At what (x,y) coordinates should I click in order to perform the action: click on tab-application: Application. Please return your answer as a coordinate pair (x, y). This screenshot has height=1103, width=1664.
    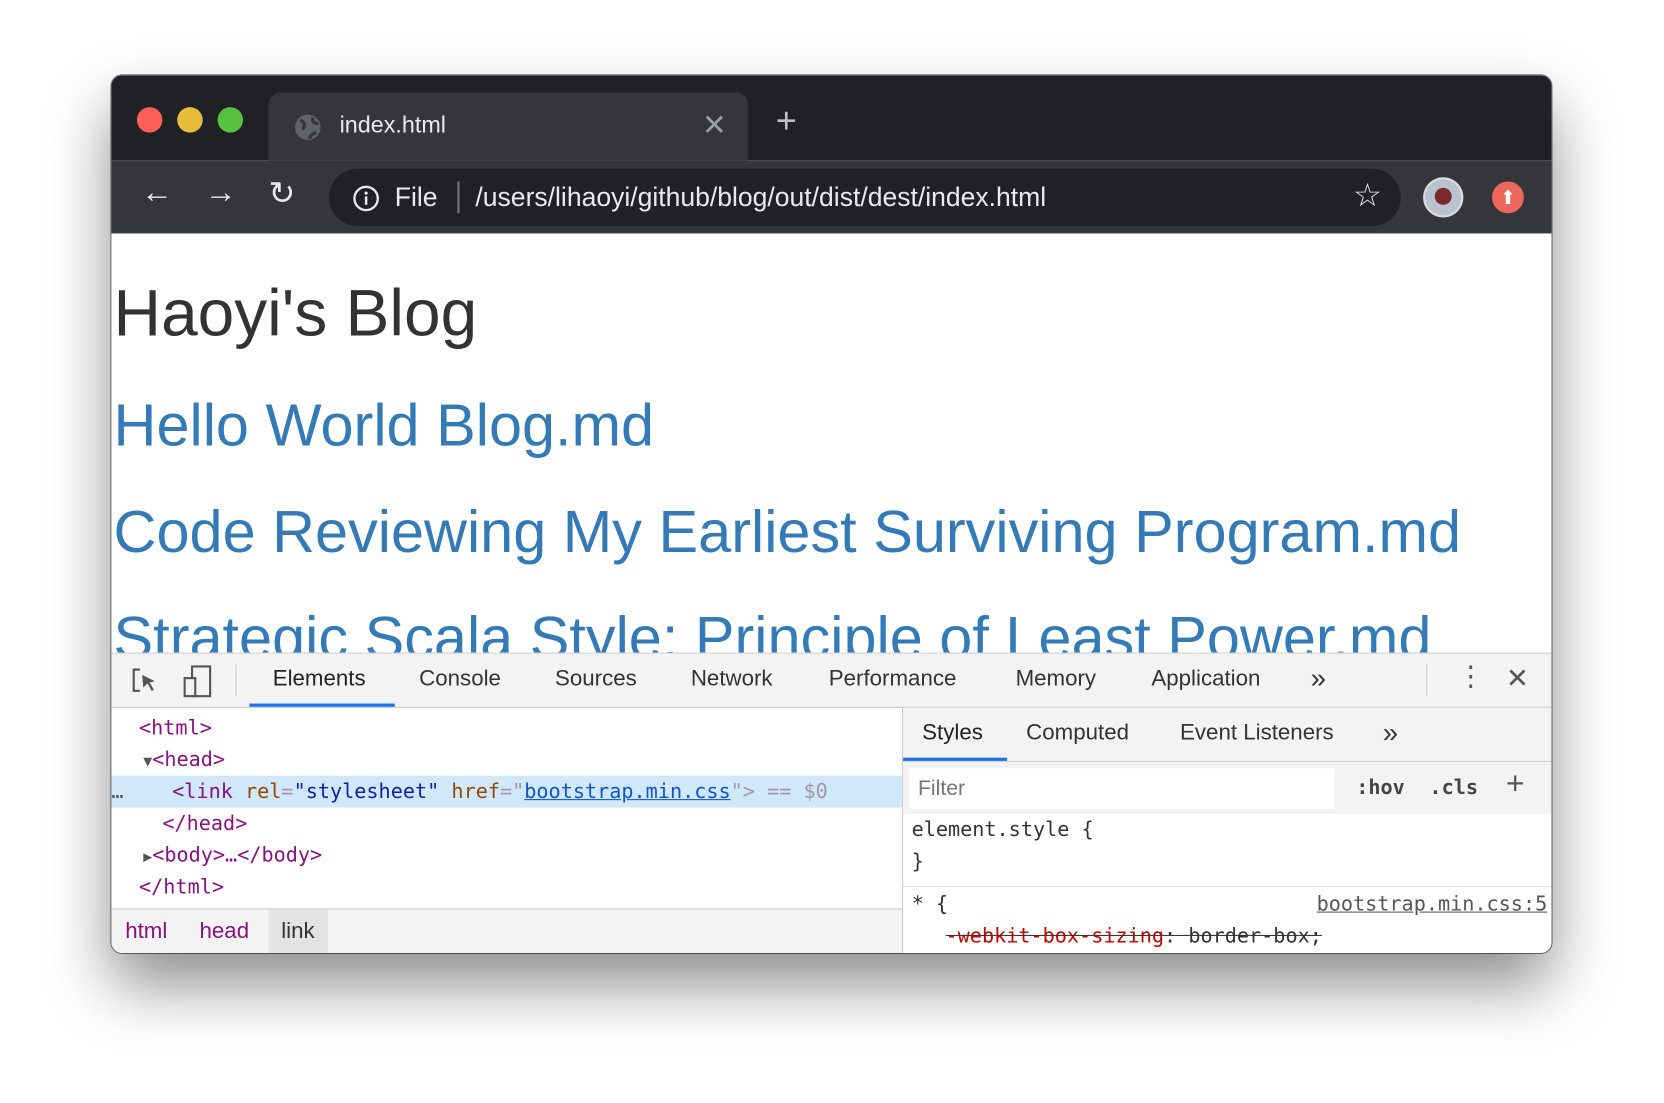
    Looking at the image, I should click on (1205, 678).